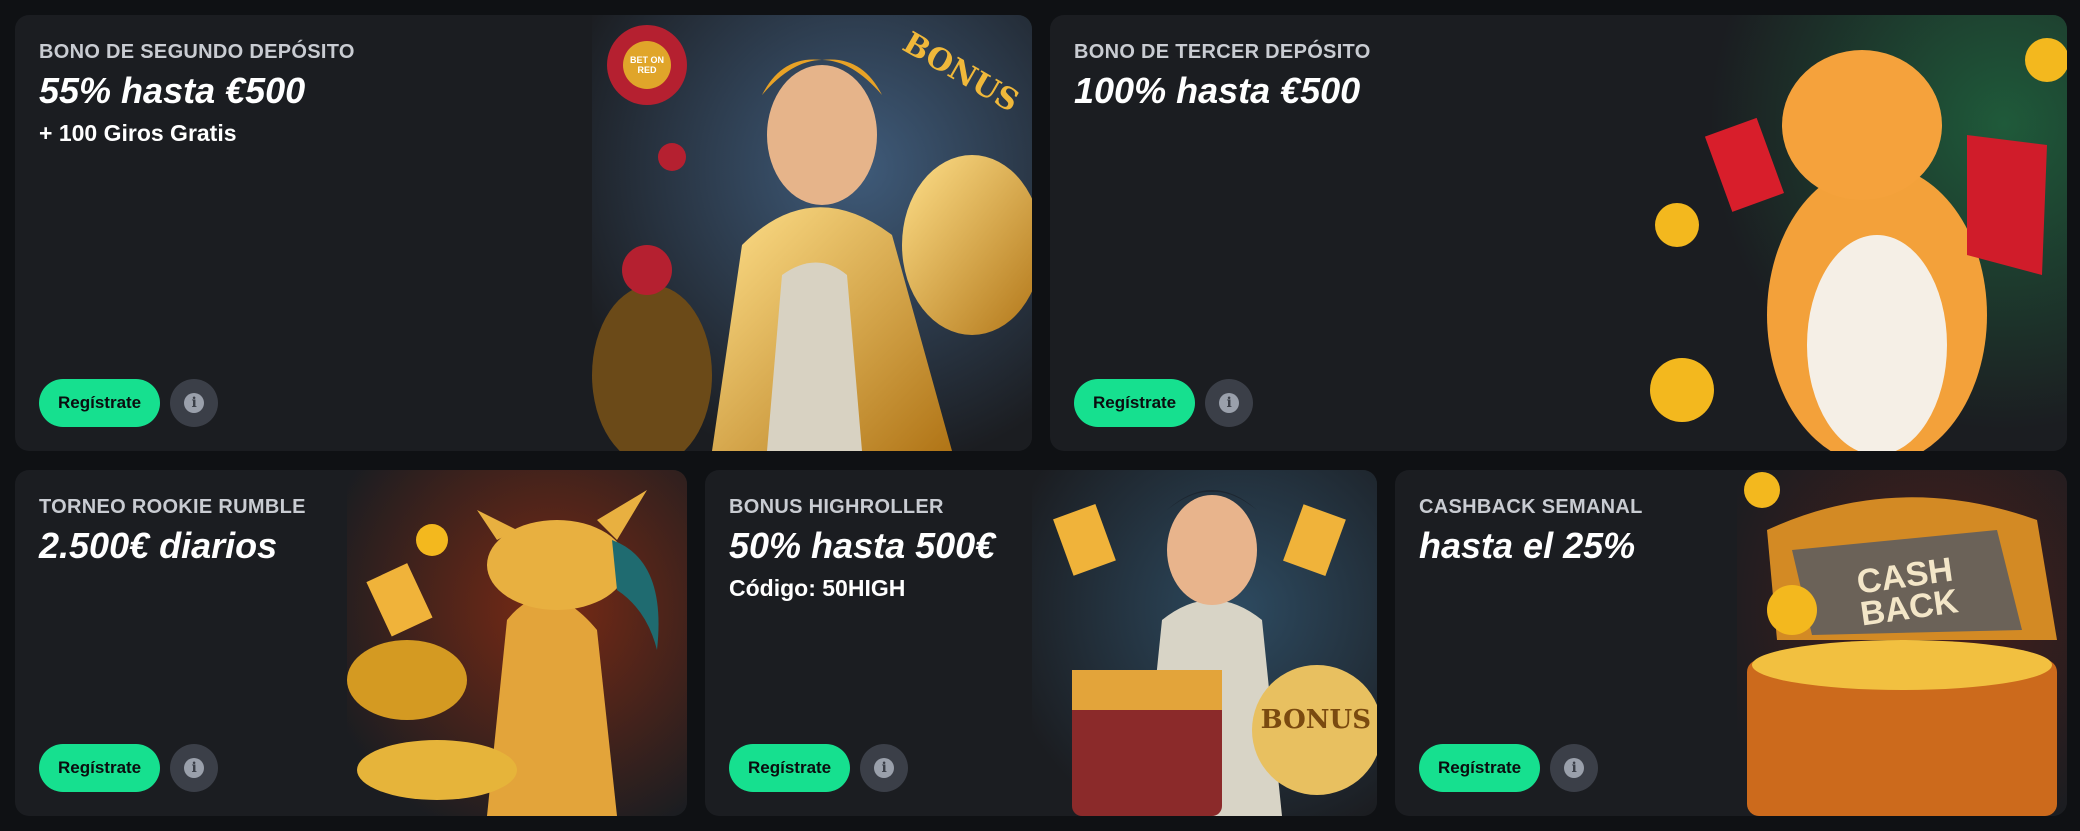 The image size is (2080, 831). Describe the element at coordinates (1222, 52) in the screenshot. I see `card-subtitle: BONO DE TERCER DEPÓSITO` at that location.